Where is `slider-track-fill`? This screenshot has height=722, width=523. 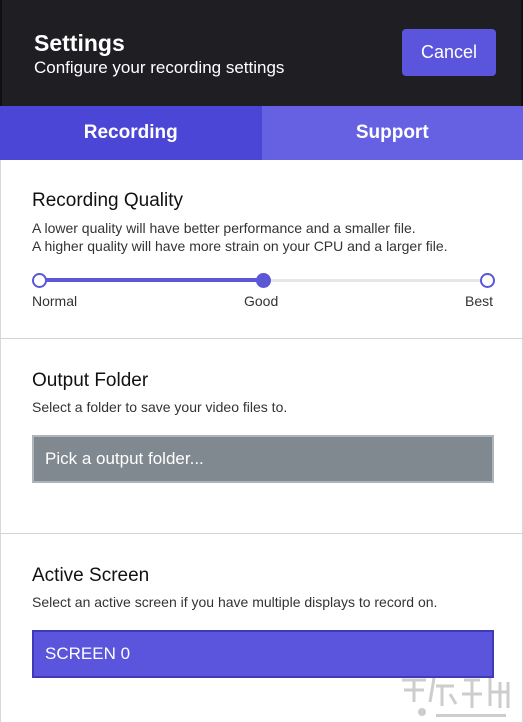
slider-track-fill is located at coordinates (151, 280).